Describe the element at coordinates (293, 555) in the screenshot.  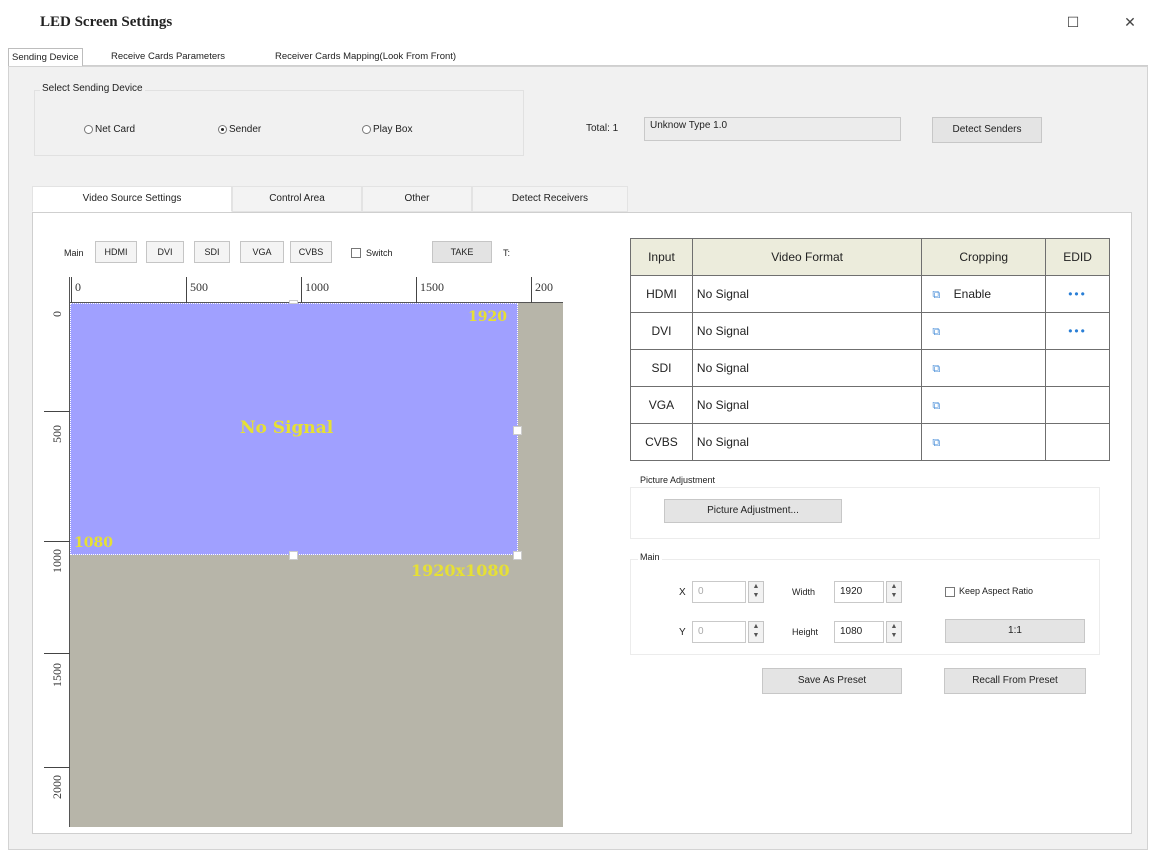
I see `resize-handle-bottom` at that location.